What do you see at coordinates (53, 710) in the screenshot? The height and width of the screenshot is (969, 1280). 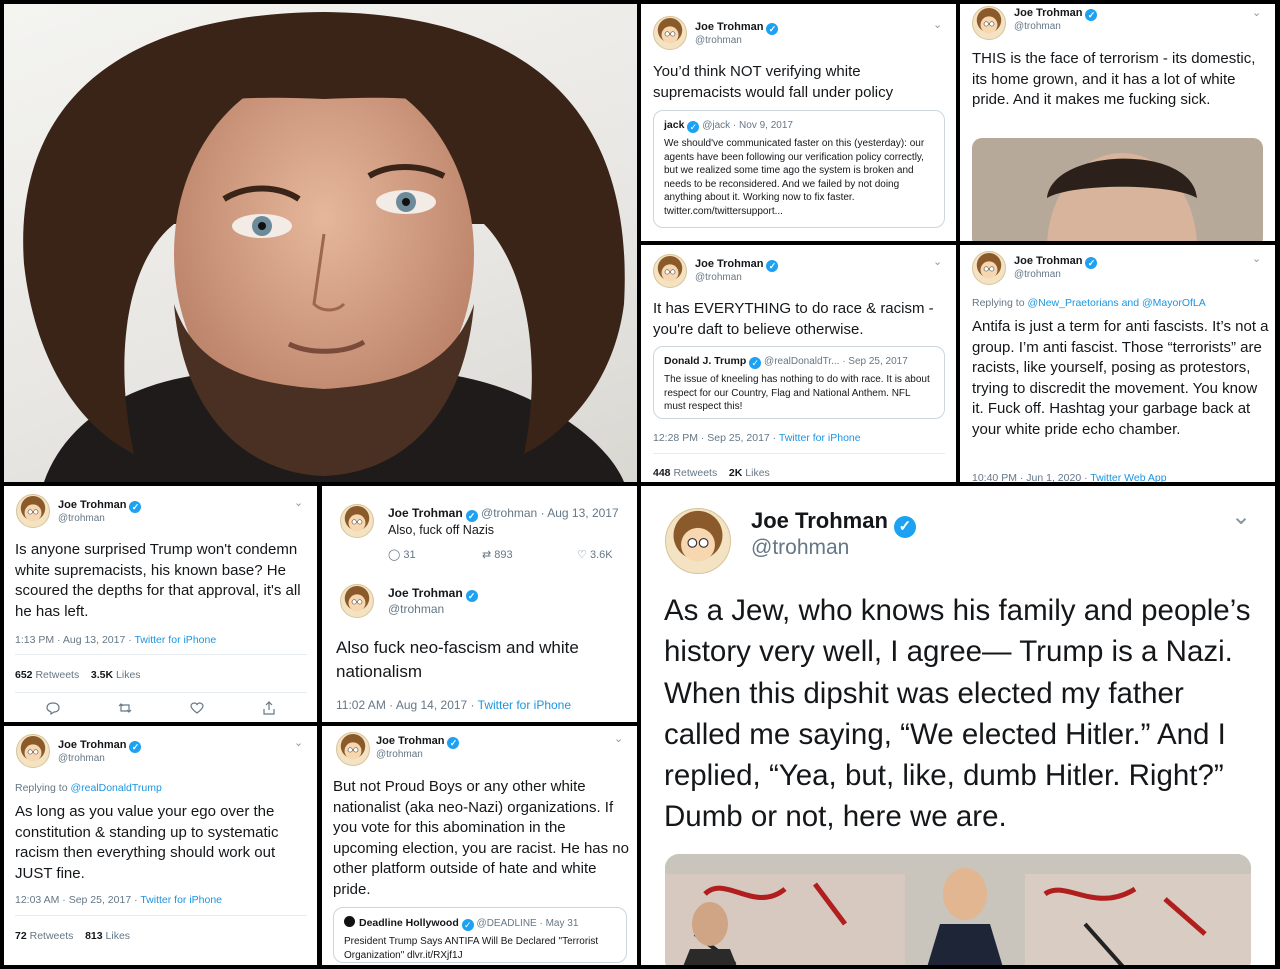 I see `reply-icon` at bounding box center [53, 710].